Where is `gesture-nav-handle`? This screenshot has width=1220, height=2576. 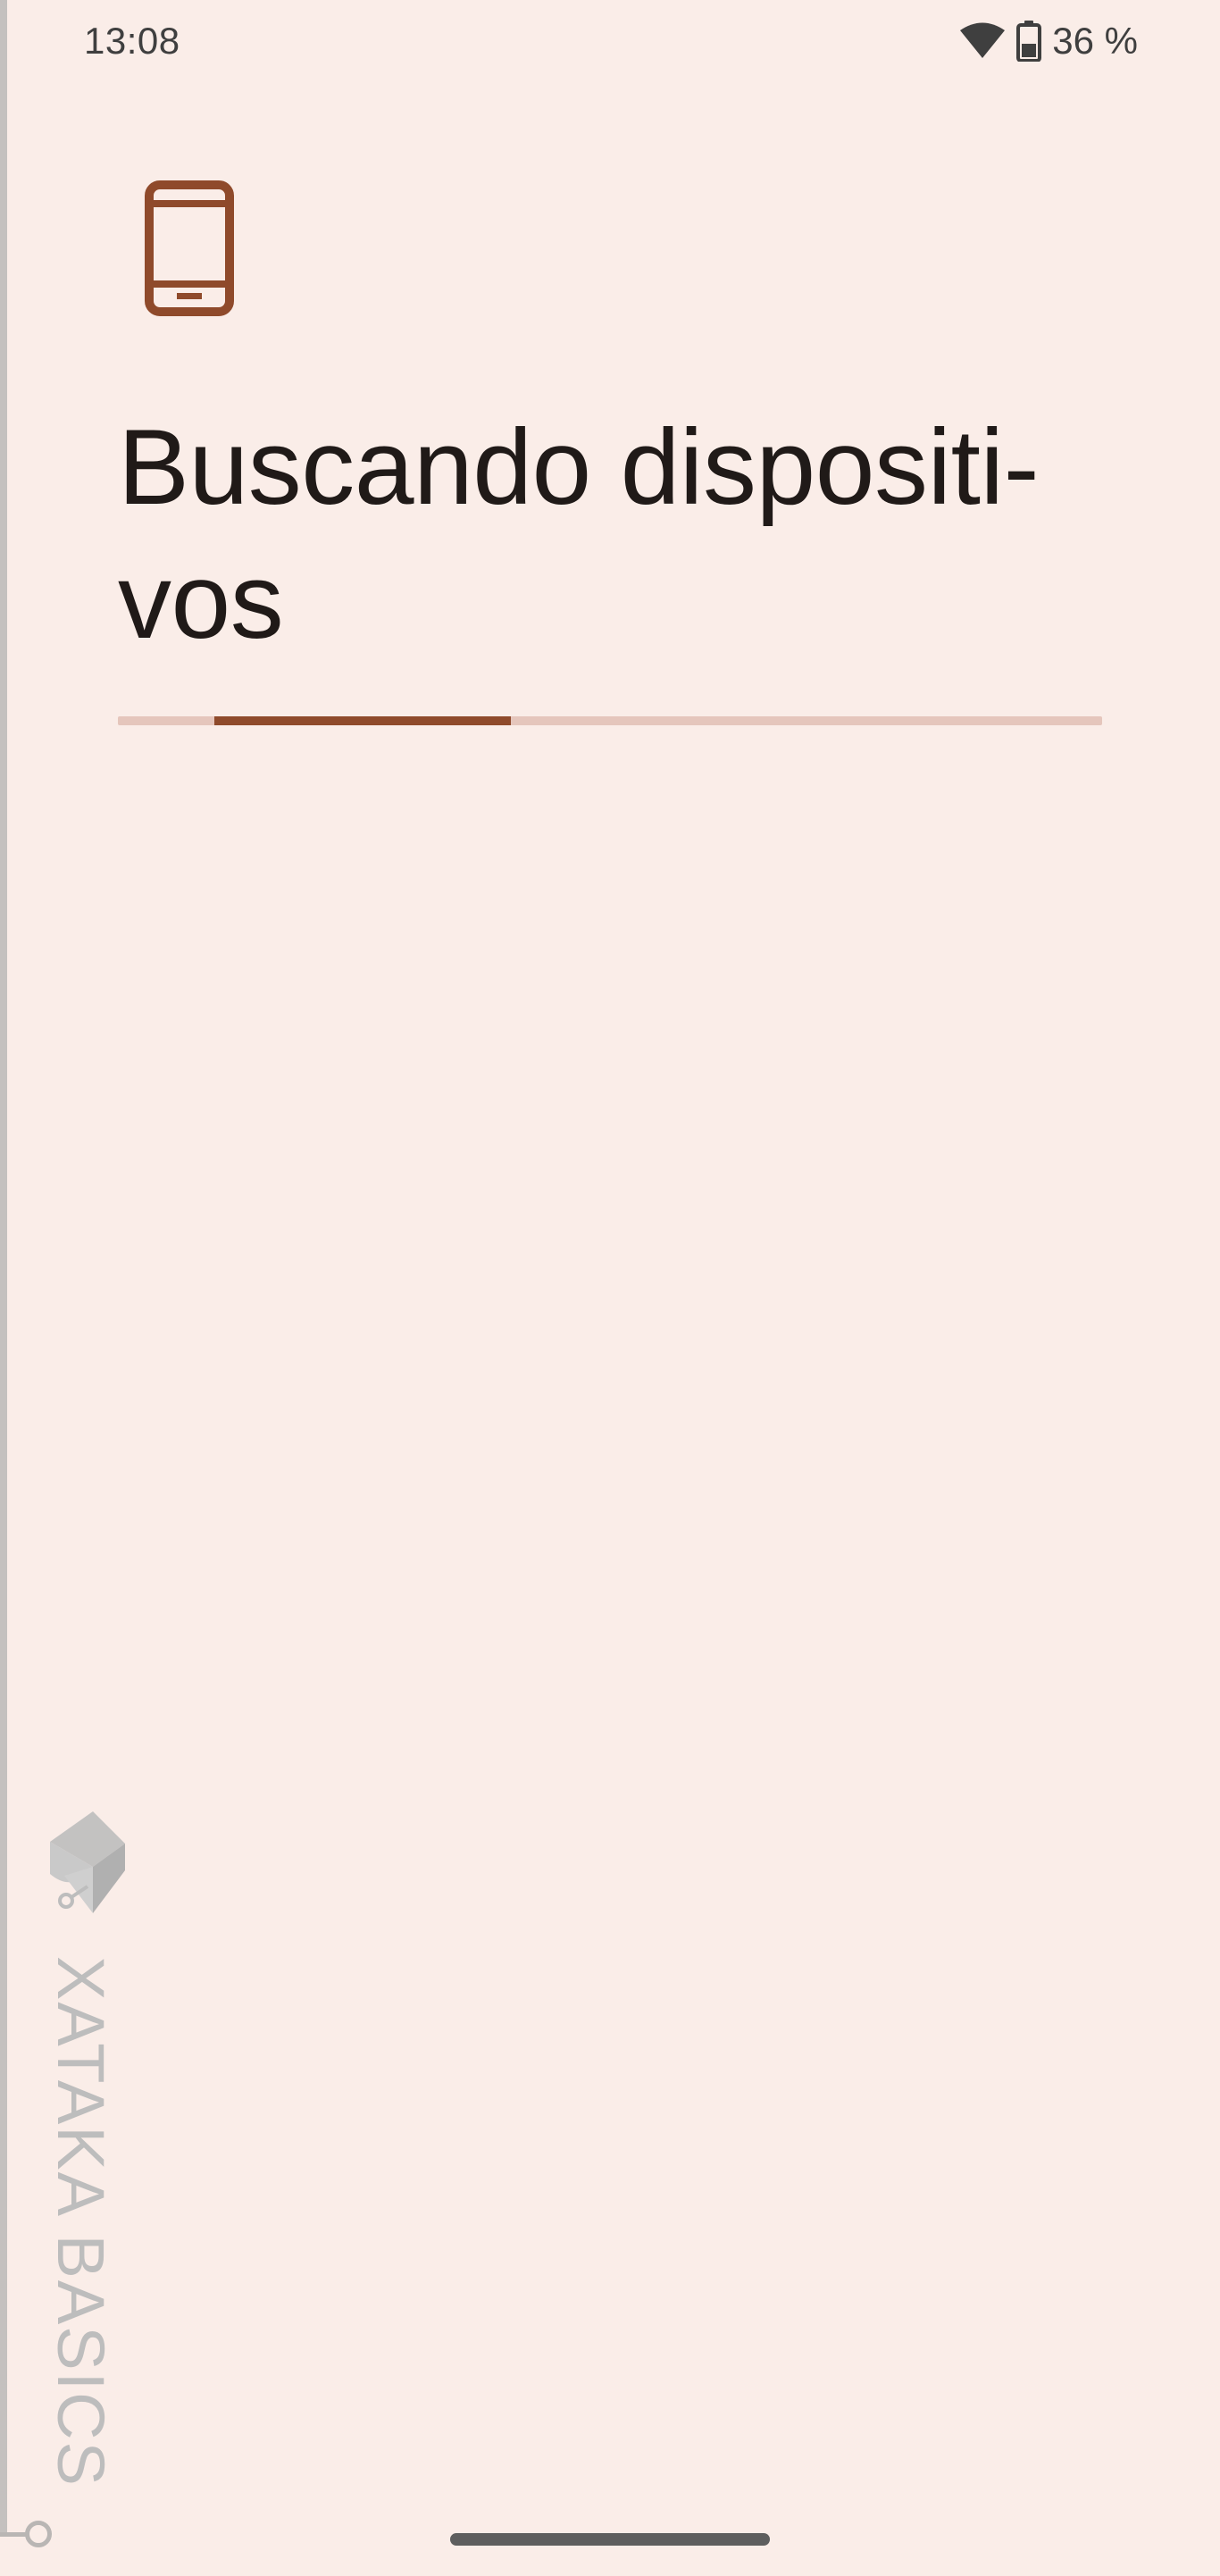 gesture-nav-handle is located at coordinates (610, 2539).